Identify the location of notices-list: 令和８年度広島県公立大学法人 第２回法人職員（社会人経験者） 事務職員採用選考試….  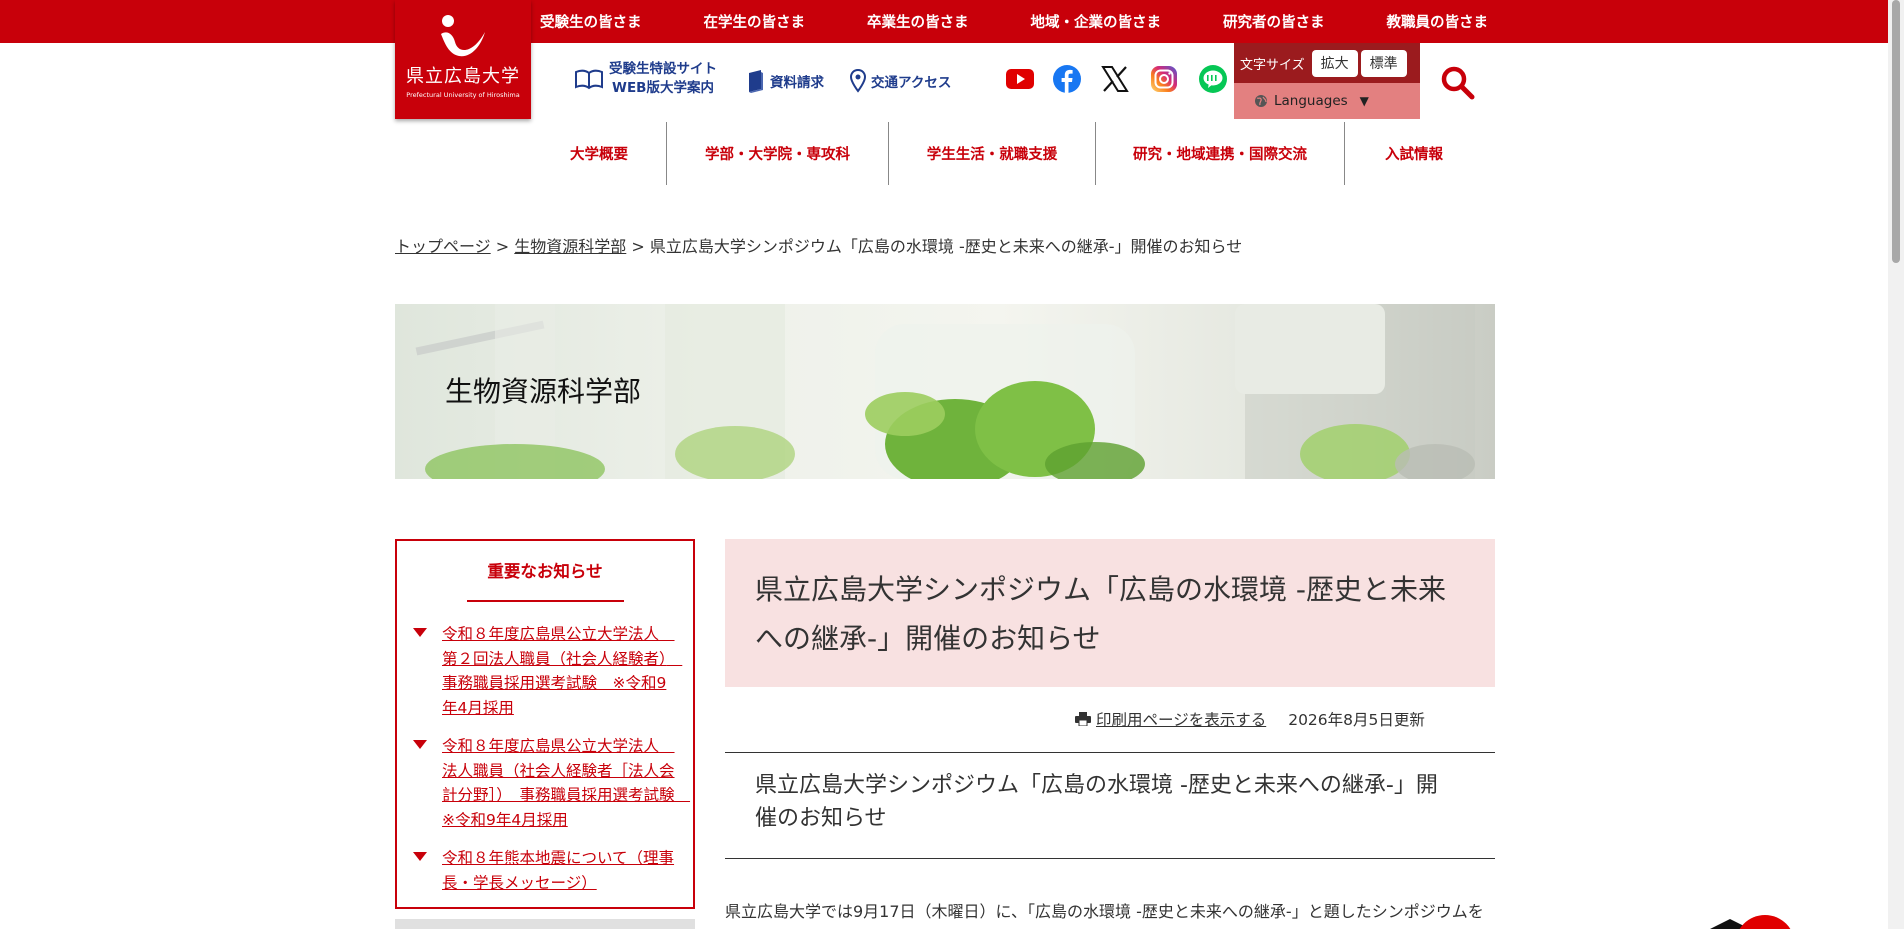
(545, 758).